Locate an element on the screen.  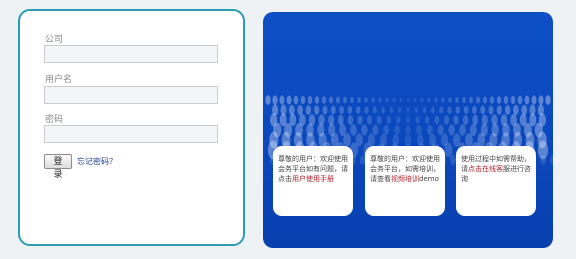
login-button: 登录 is located at coordinates (58, 167).